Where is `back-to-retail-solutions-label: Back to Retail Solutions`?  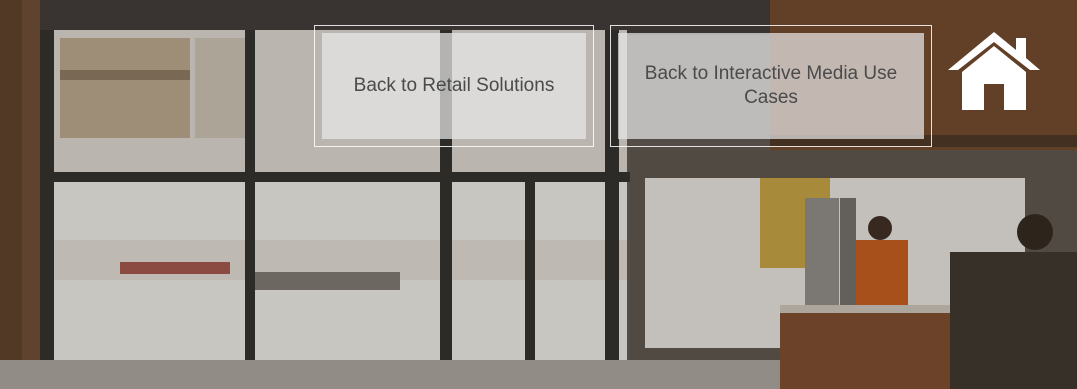
back-to-retail-solutions-label: Back to Retail Solutions is located at coordinates (454, 86).